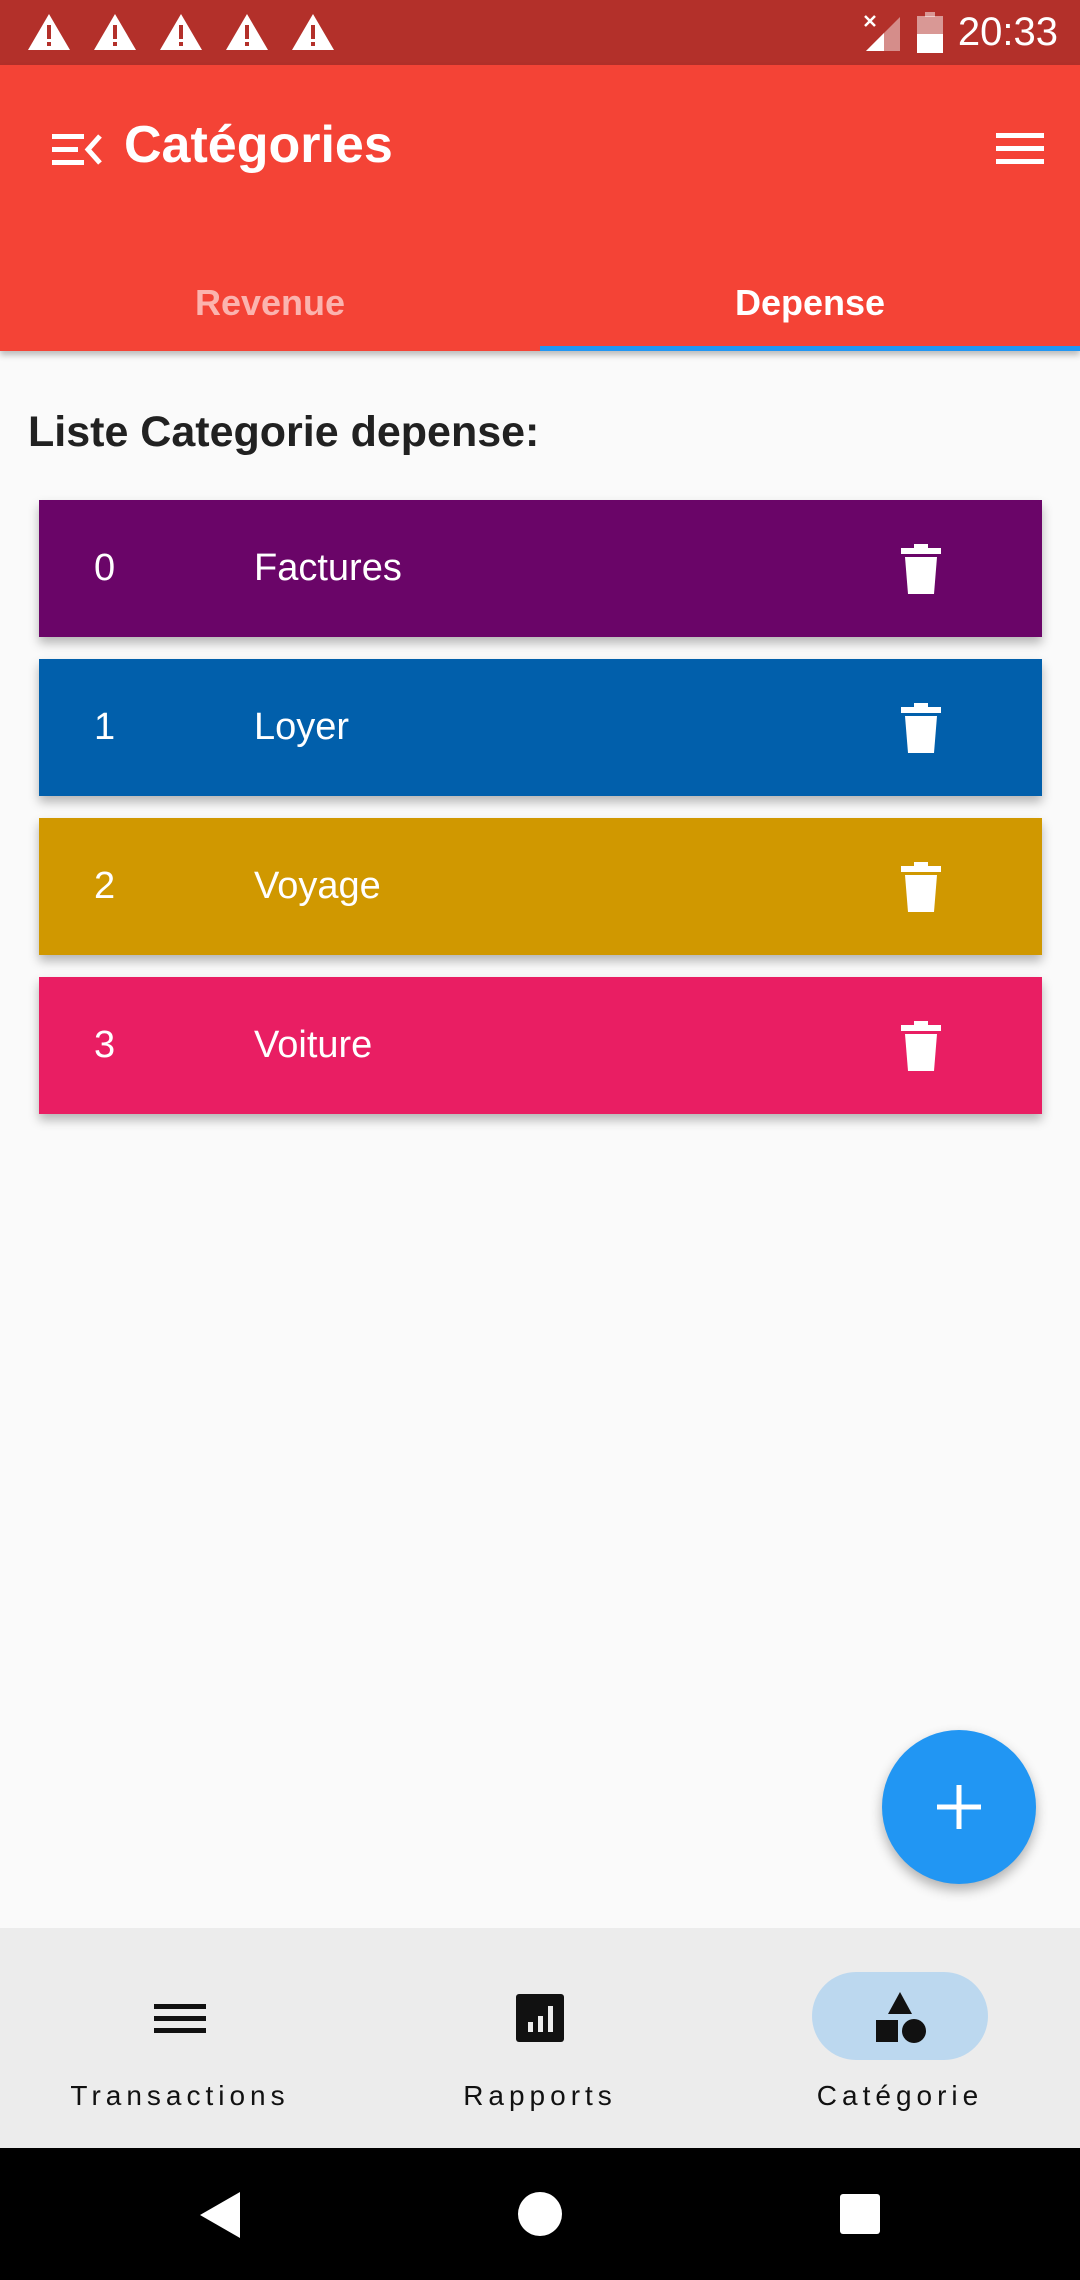 This screenshot has width=1080, height=2280. What do you see at coordinates (258, 145) in the screenshot?
I see `page-title: Catégories` at bounding box center [258, 145].